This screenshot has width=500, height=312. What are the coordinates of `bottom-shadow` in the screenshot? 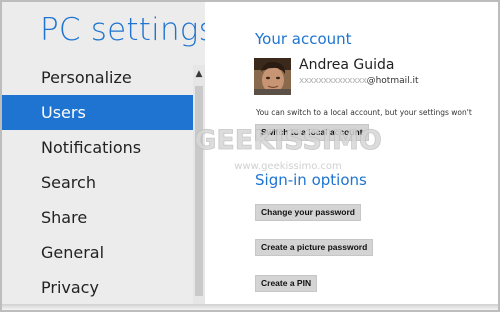 It's located at (250, 307).